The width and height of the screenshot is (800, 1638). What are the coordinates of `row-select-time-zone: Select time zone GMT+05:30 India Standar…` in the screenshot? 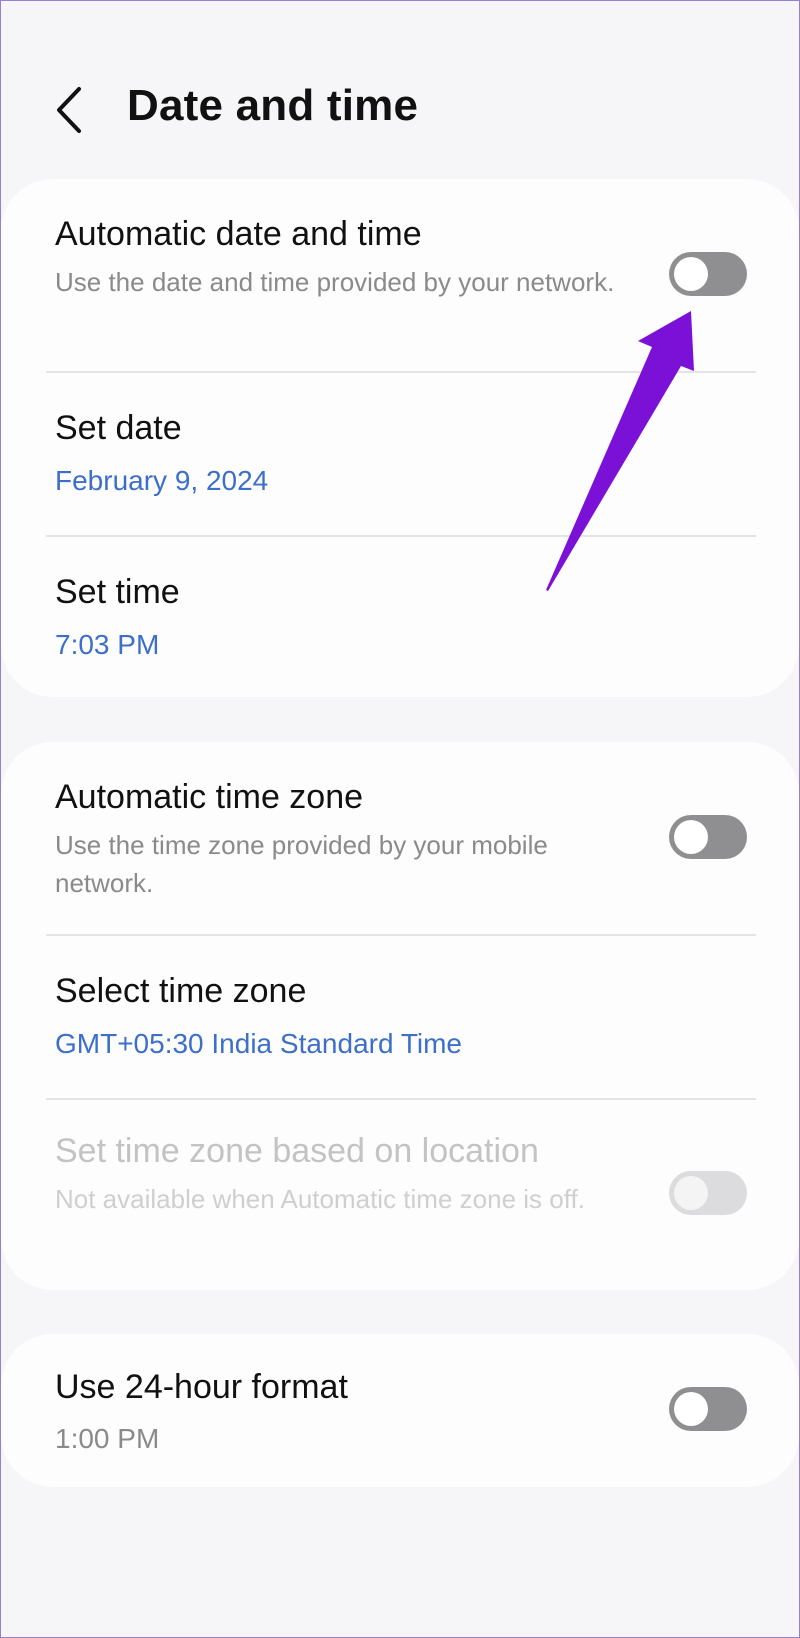 It's located at (400, 1017).